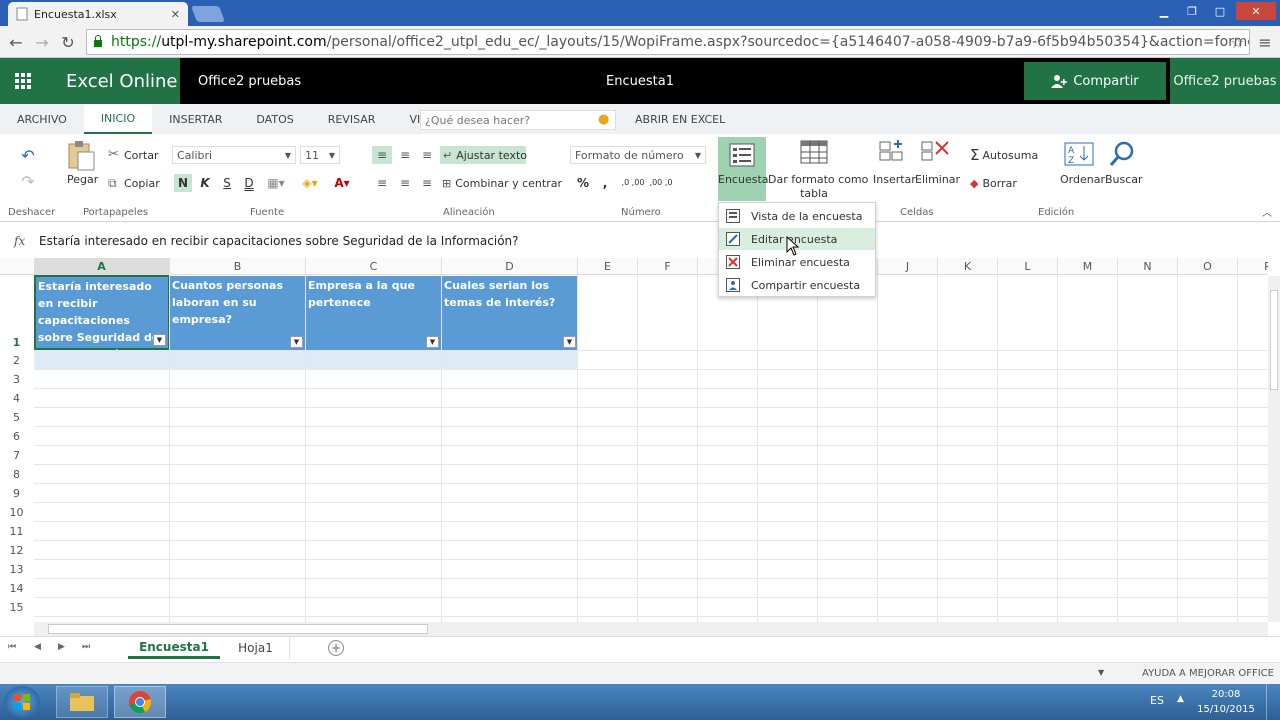  I want to click on add-sheet-icon: +, so click(336, 648).